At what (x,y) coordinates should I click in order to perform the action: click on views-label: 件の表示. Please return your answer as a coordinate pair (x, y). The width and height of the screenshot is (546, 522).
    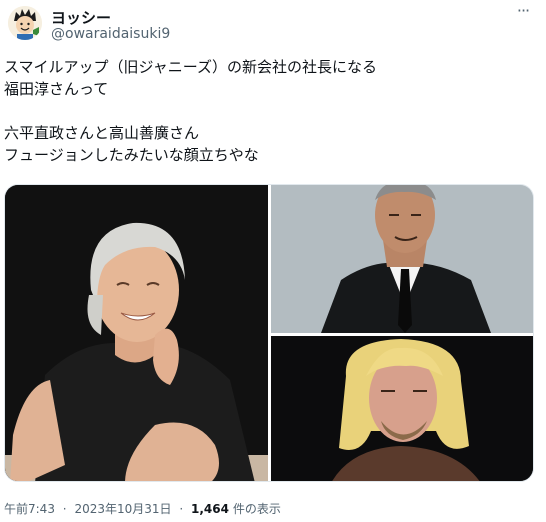
    Looking at the image, I should click on (256, 509).